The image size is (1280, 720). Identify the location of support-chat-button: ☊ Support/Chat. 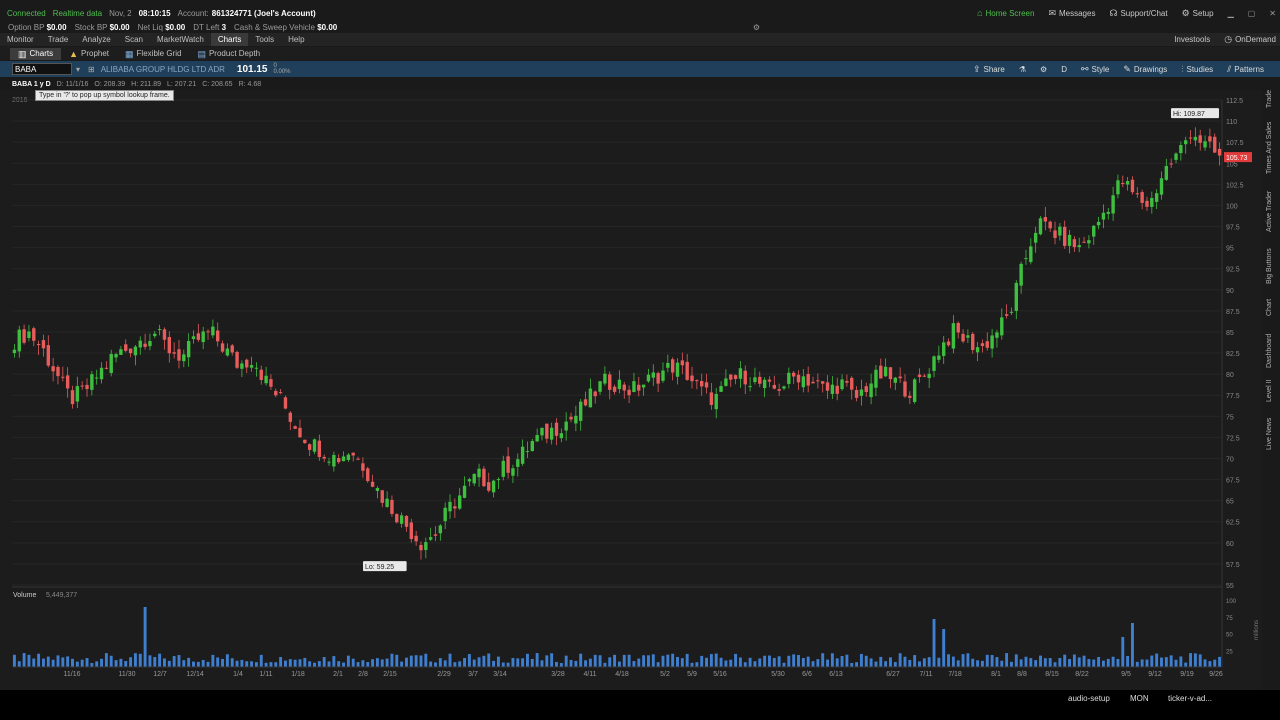
(1138, 13).